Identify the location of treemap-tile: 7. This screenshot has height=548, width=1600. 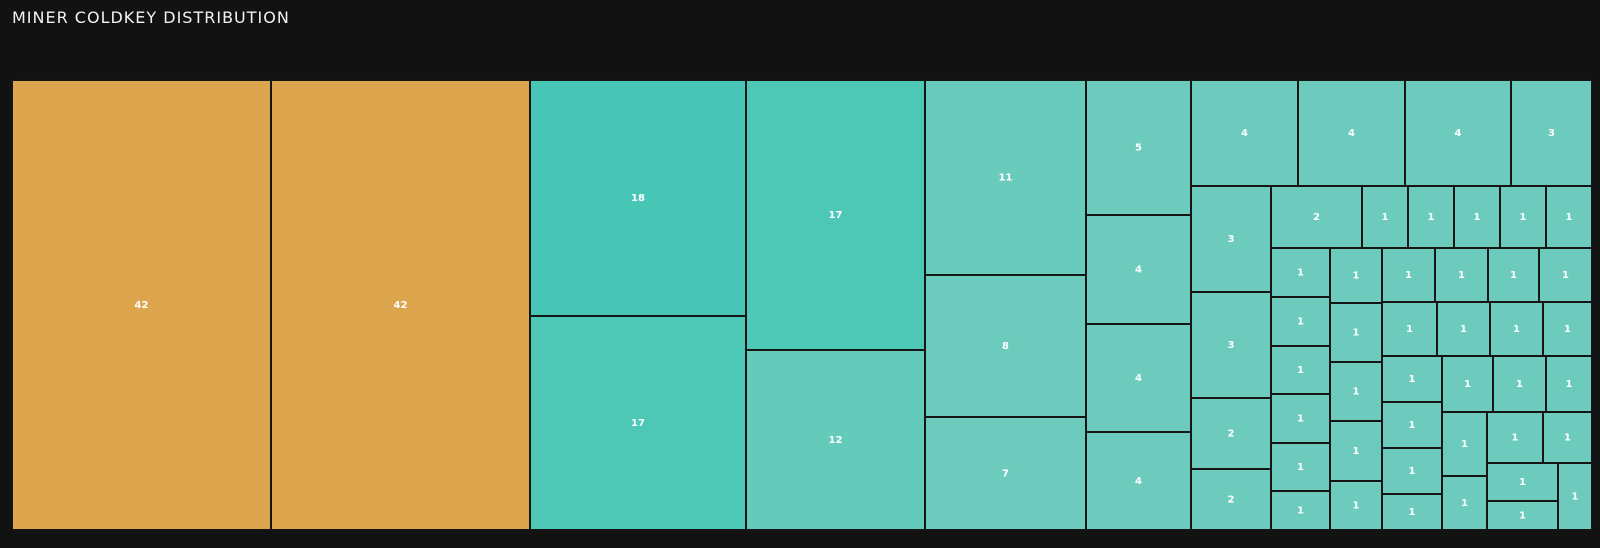
(1005, 473).